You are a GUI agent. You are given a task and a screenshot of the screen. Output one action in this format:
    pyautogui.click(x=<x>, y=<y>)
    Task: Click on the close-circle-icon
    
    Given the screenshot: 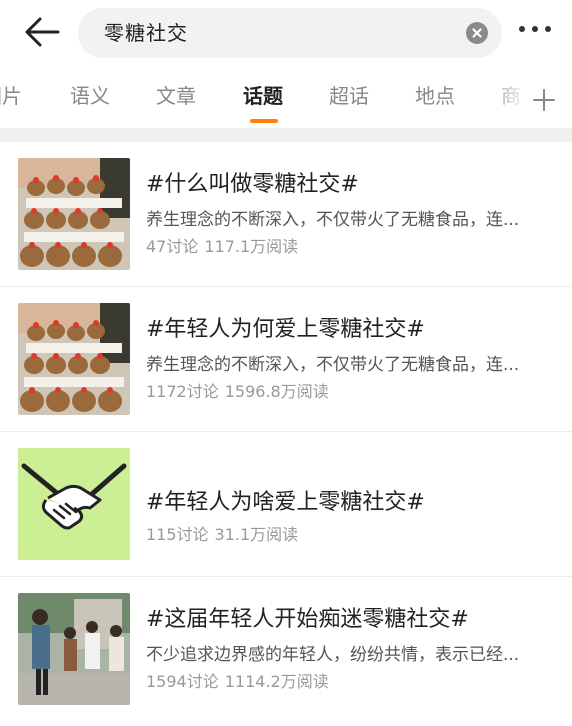 What is the action you would take?
    pyautogui.click(x=477, y=33)
    